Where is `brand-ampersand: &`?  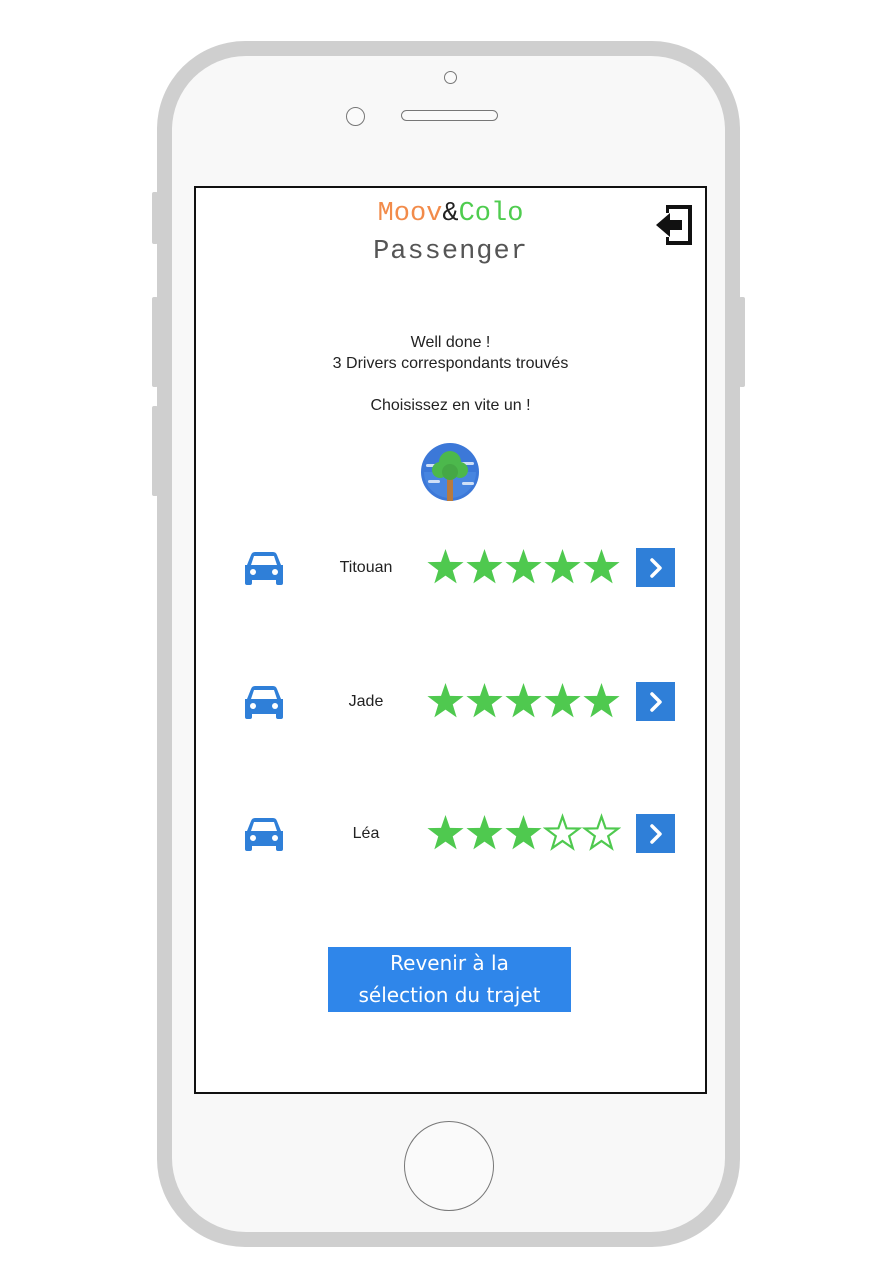 brand-ampersand: & is located at coordinates (450, 214).